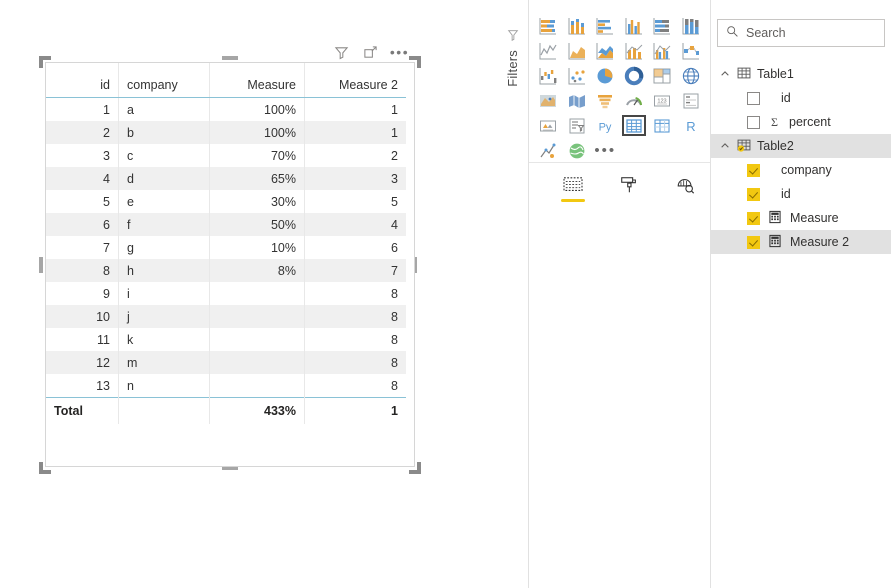 The height and width of the screenshot is (588, 891). I want to click on fields-field-row: Measure, so click(801, 218).